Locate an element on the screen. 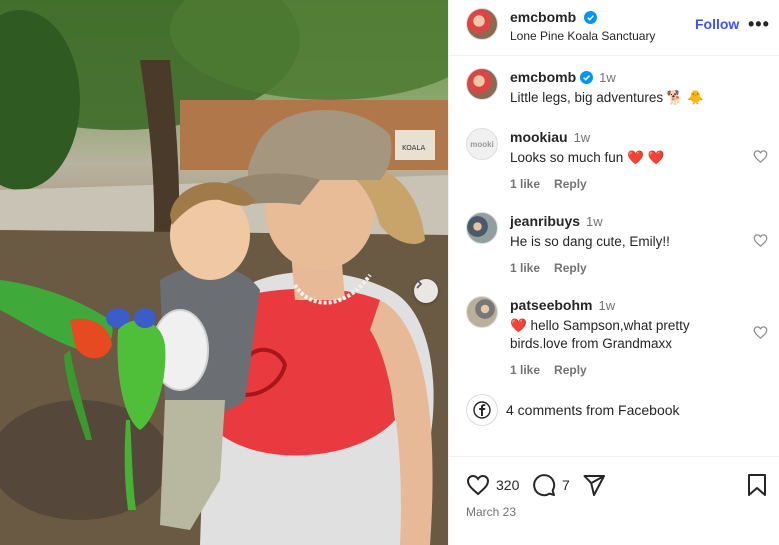 The width and height of the screenshot is (779, 545). like-action: 320 is located at coordinates (492, 485).